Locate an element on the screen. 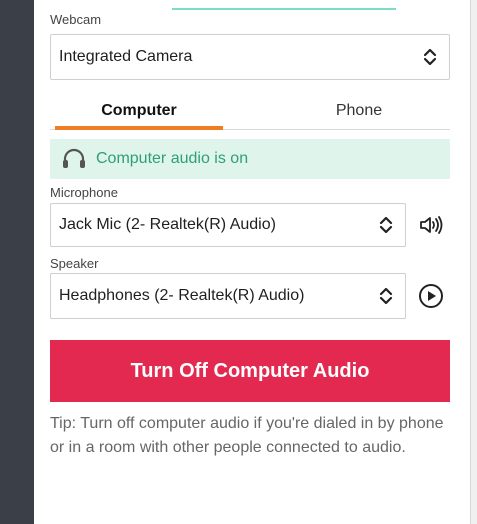 This screenshot has width=477, height=524. active-tab-indicator is located at coordinates (139, 128).